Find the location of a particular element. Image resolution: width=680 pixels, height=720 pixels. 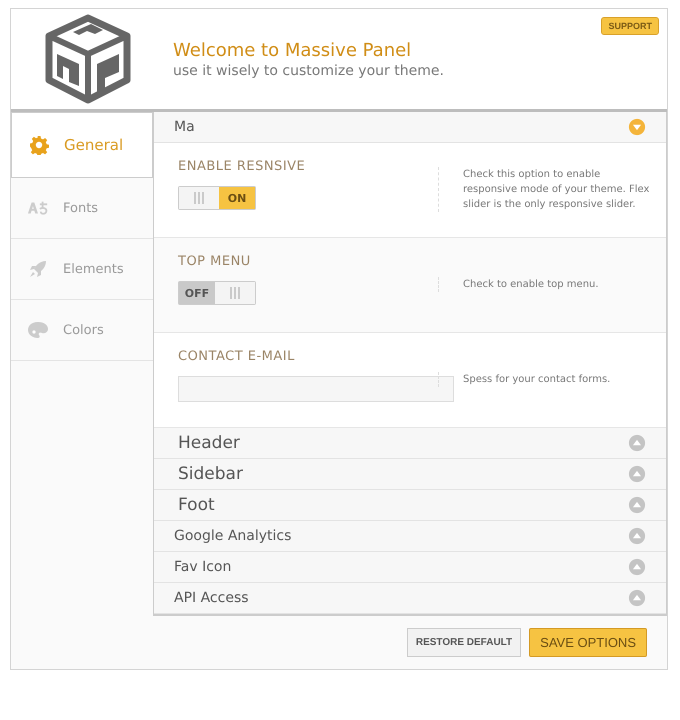

cube-logo-icon is located at coordinates (88, 59).